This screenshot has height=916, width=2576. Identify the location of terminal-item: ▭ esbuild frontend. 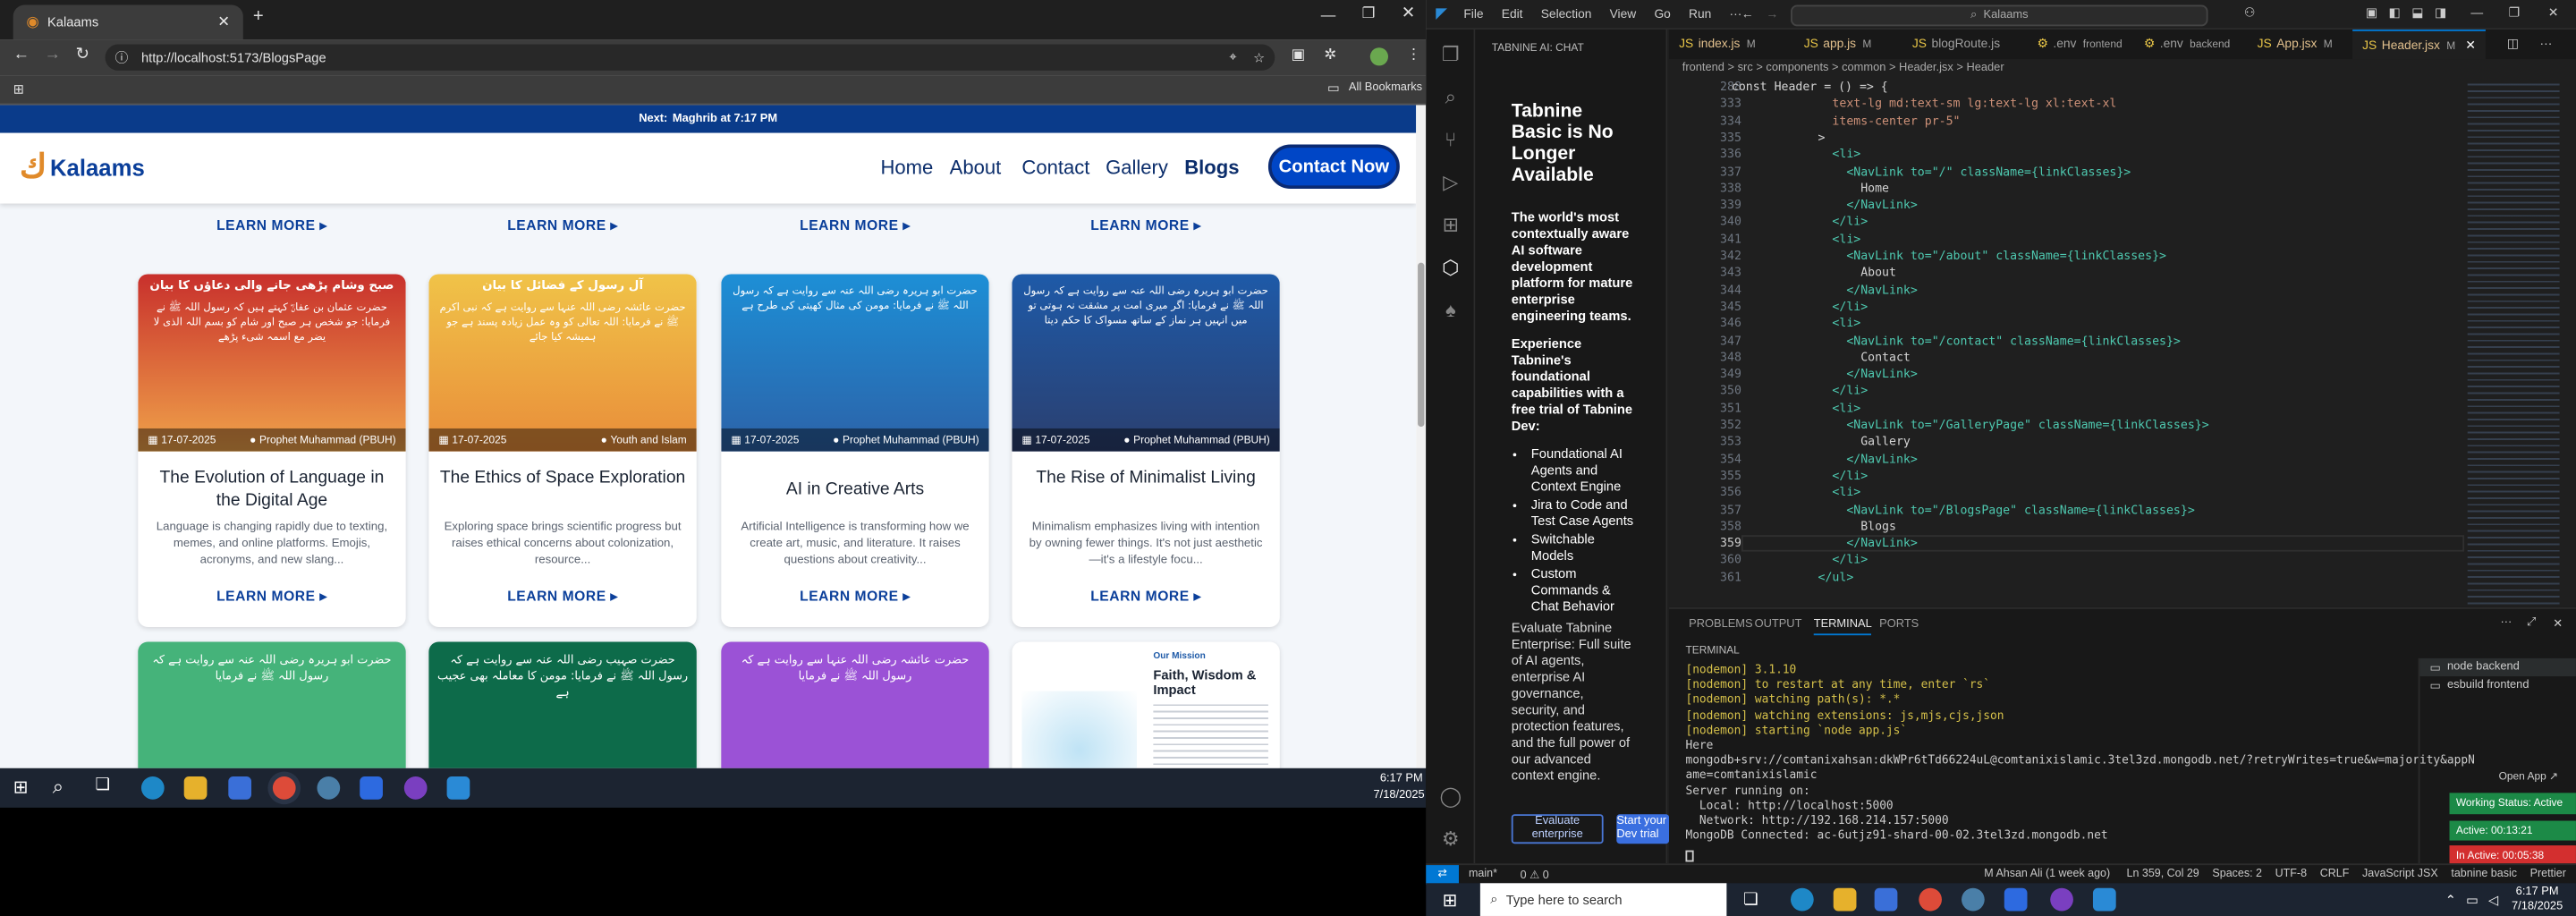
(2497, 685).